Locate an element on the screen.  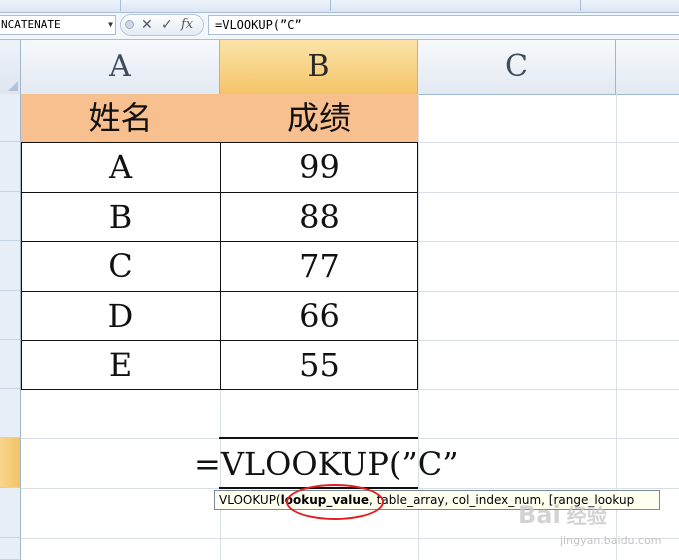
formula-bar: NCATENATE ▼ ✕ ✓ fx =VLOOKUP(”C” is located at coordinates (339, 26).